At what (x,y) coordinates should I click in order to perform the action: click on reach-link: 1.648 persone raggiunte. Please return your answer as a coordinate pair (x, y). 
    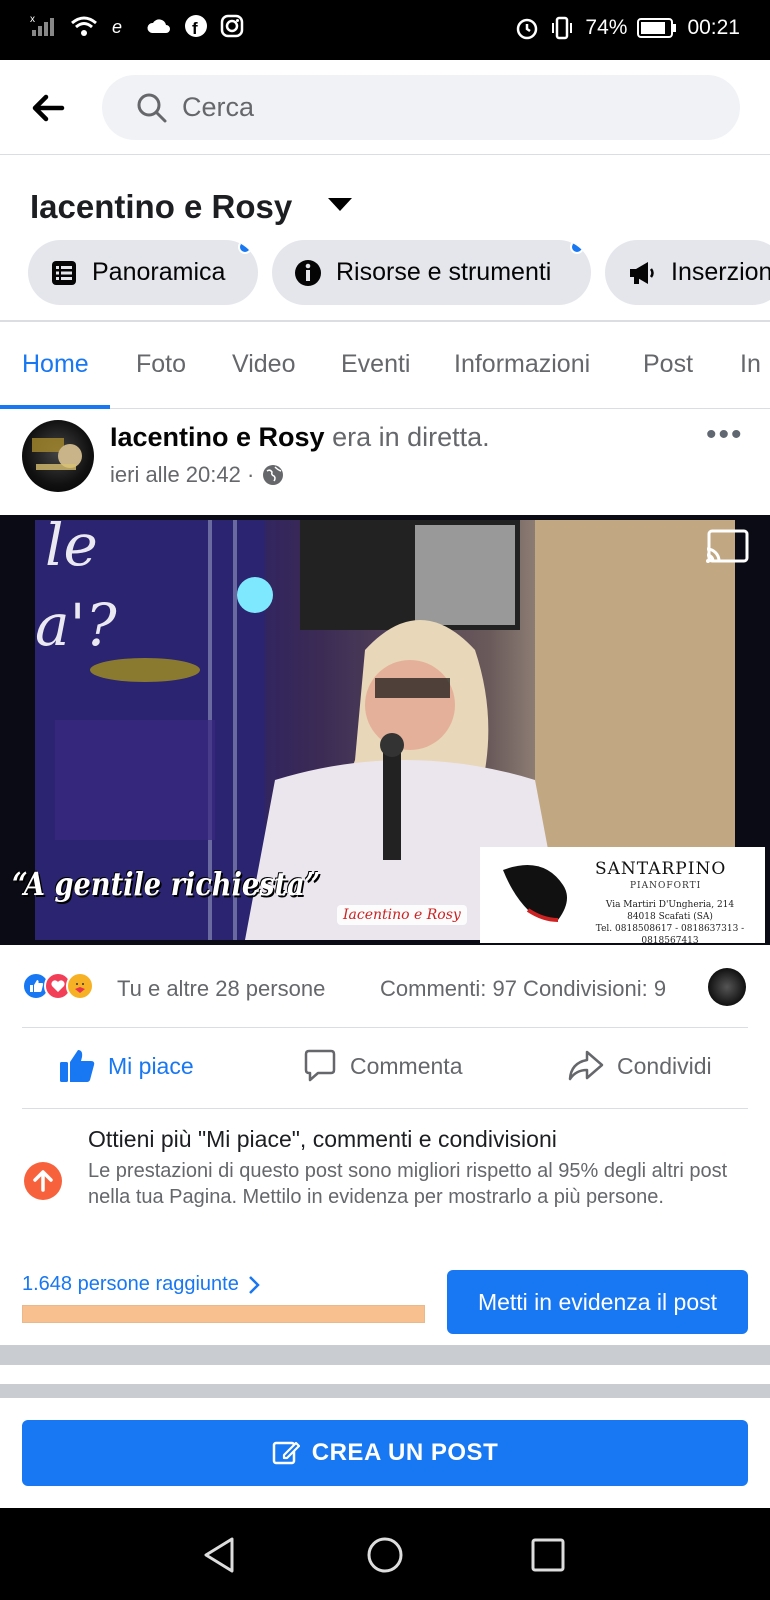
    Looking at the image, I should click on (141, 1284).